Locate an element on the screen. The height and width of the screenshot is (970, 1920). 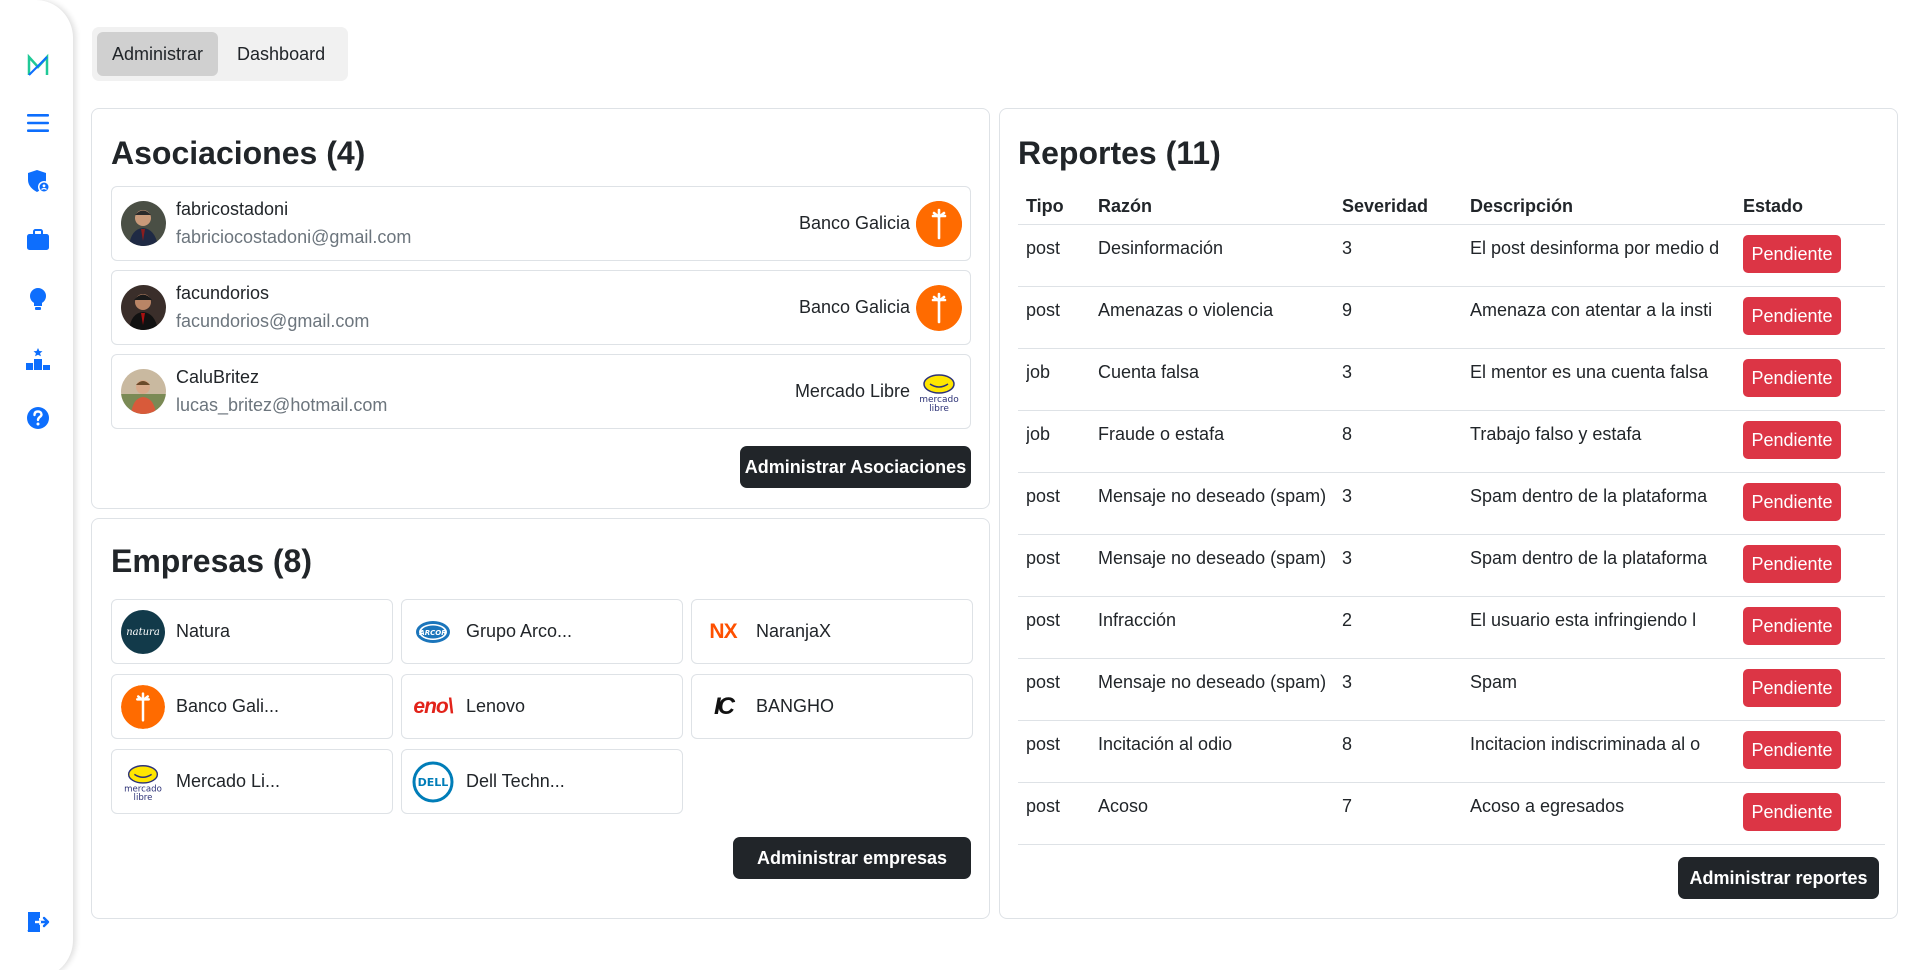
cell-razon: Desinformación is located at coordinates (1161, 248).